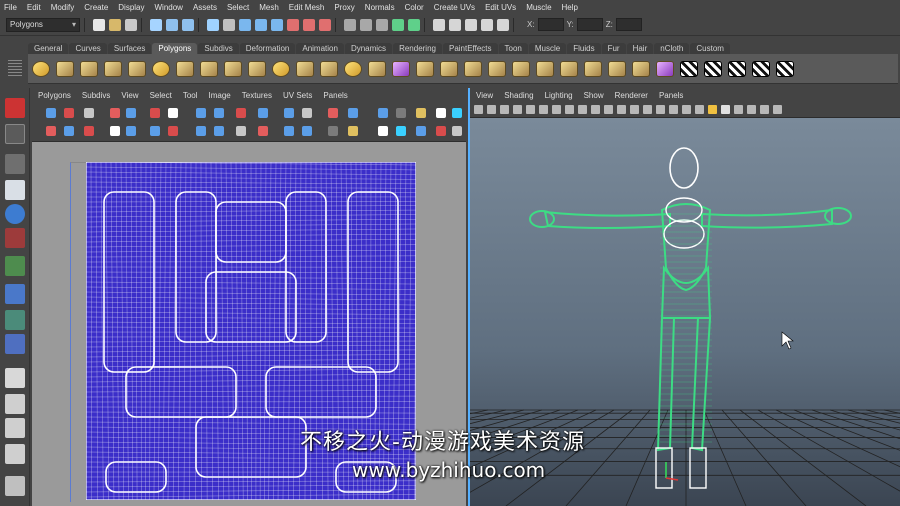 Image resolution: width=900 pixels, height=506 pixels. I want to click on menu-modify: Modify, so click(63, 7).